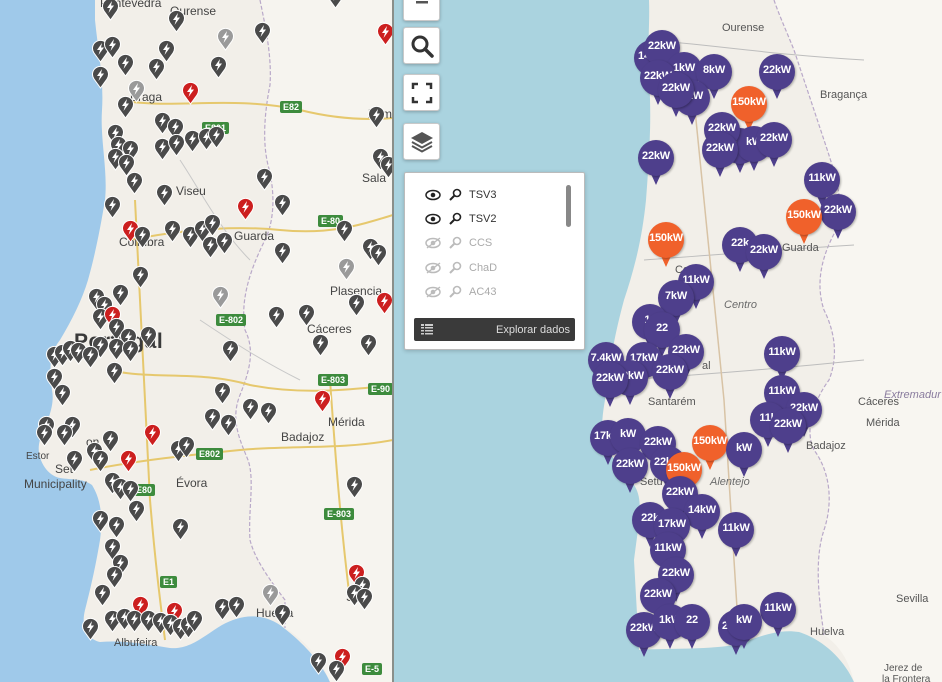  Describe the element at coordinates (494, 329) in the screenshot. I see `explore-data-button: Explorar dados` at that location.